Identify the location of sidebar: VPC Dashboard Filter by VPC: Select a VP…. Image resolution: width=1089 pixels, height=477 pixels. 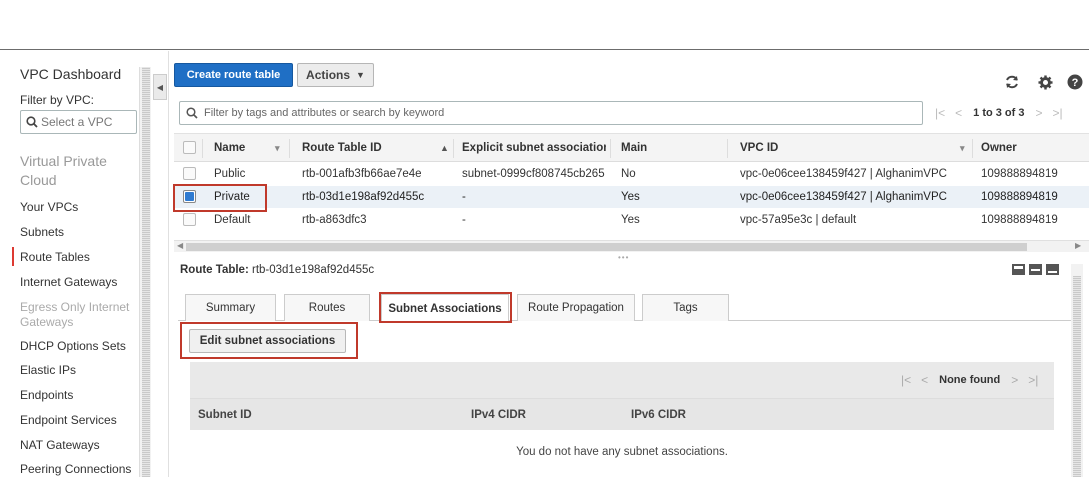
(75, 264).